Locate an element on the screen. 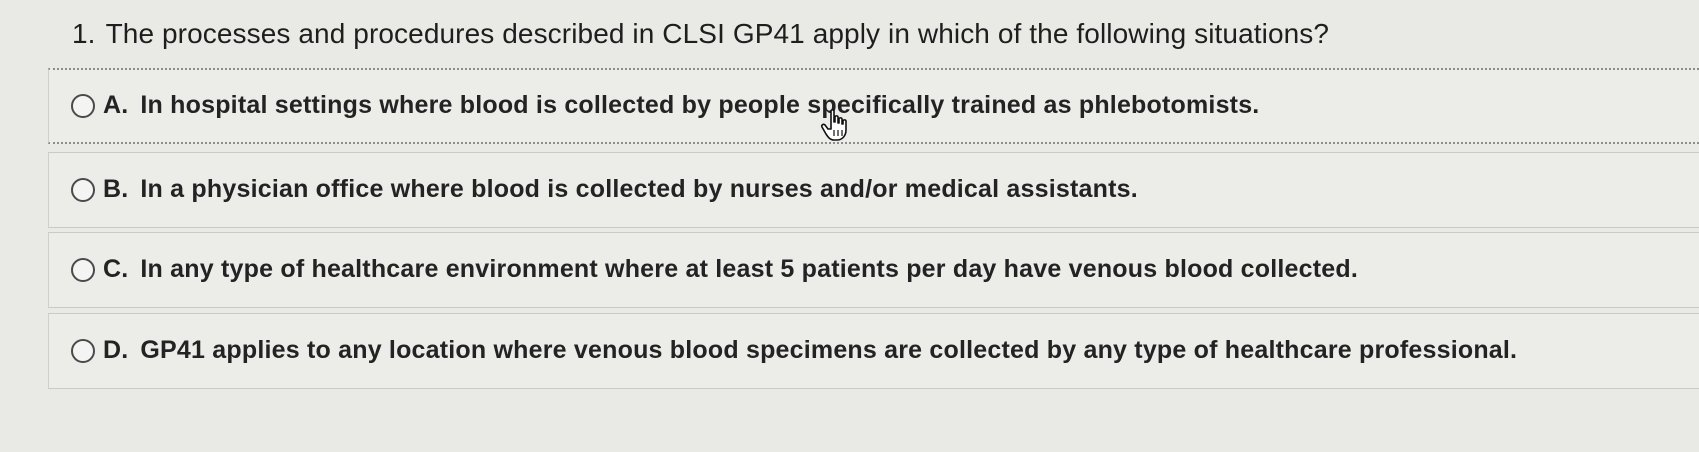 Image resolution: width=1699 pixels, height=452 pixels. option-b-letter: B. is located at coordinates (116, 188).